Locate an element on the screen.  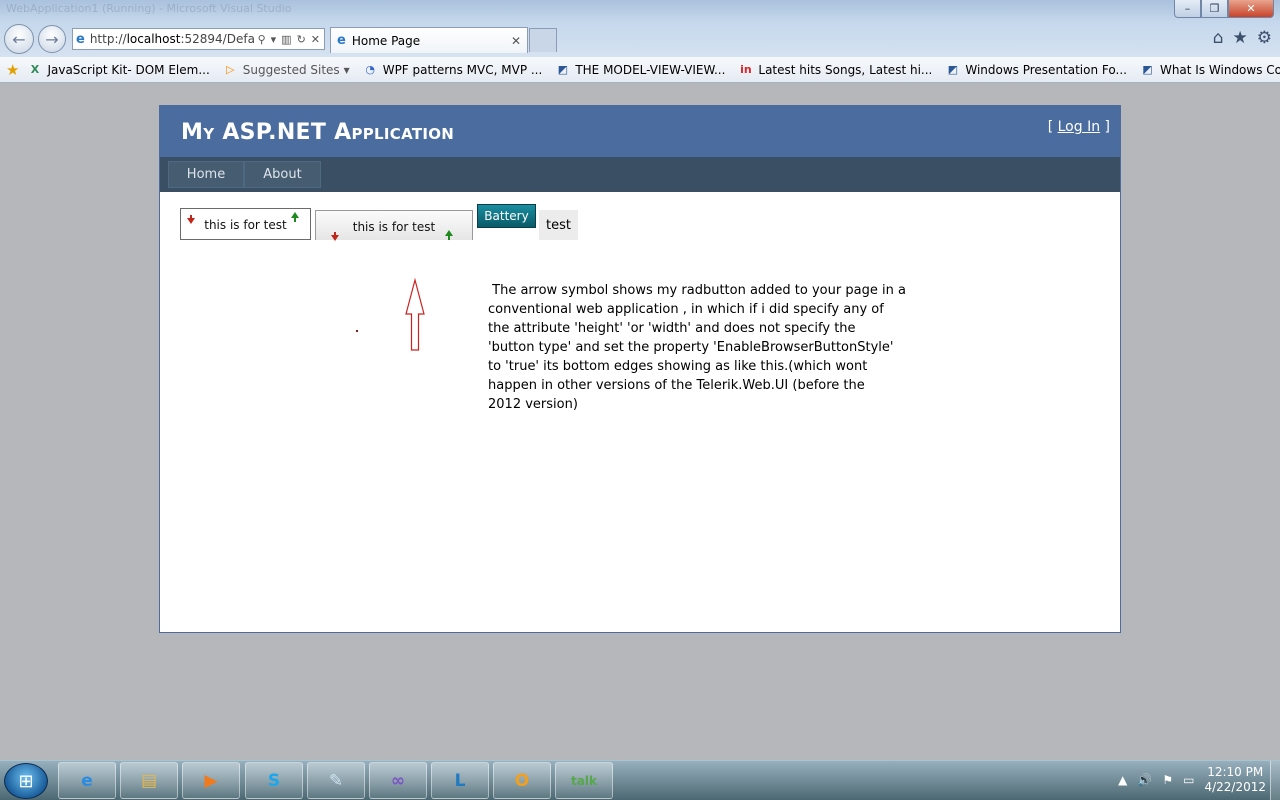
compatibility-view-icon: ▥ is located at coordinates (286, 39).